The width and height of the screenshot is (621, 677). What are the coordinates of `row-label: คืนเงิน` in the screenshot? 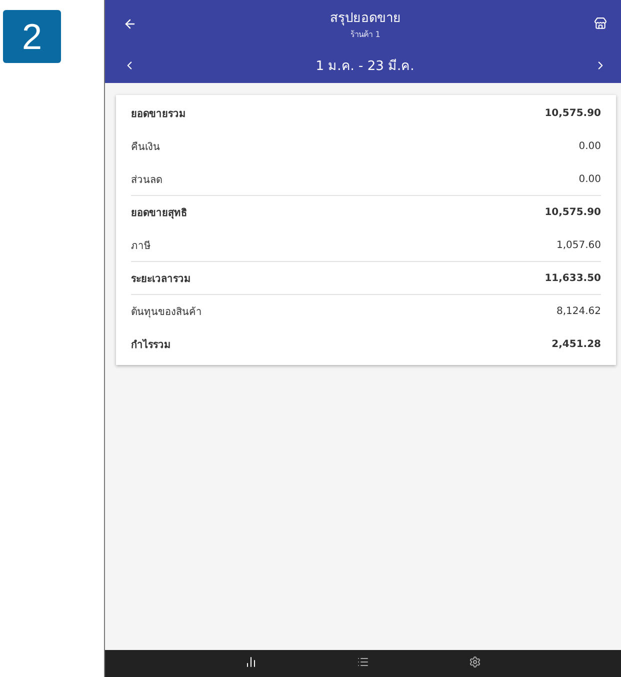 It's located at (145, 147).